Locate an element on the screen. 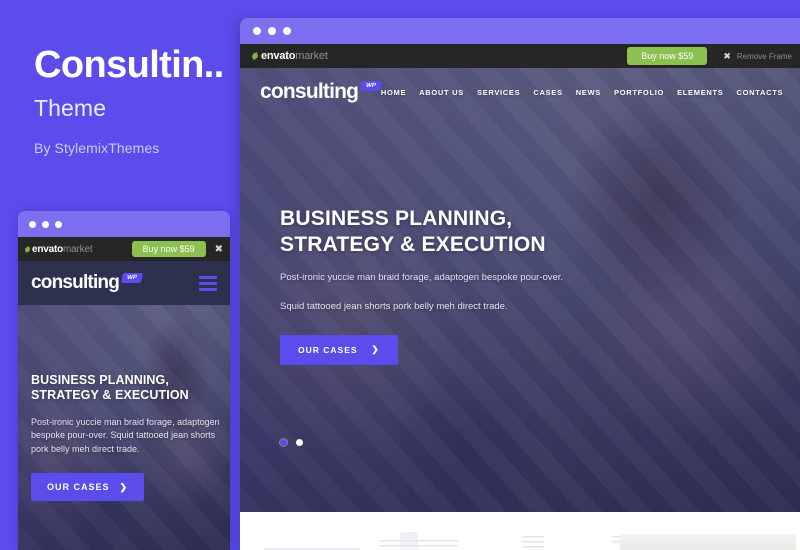 This screenshot has width=800, height=550. hamburger-icon is located at coordinates (208, 283).